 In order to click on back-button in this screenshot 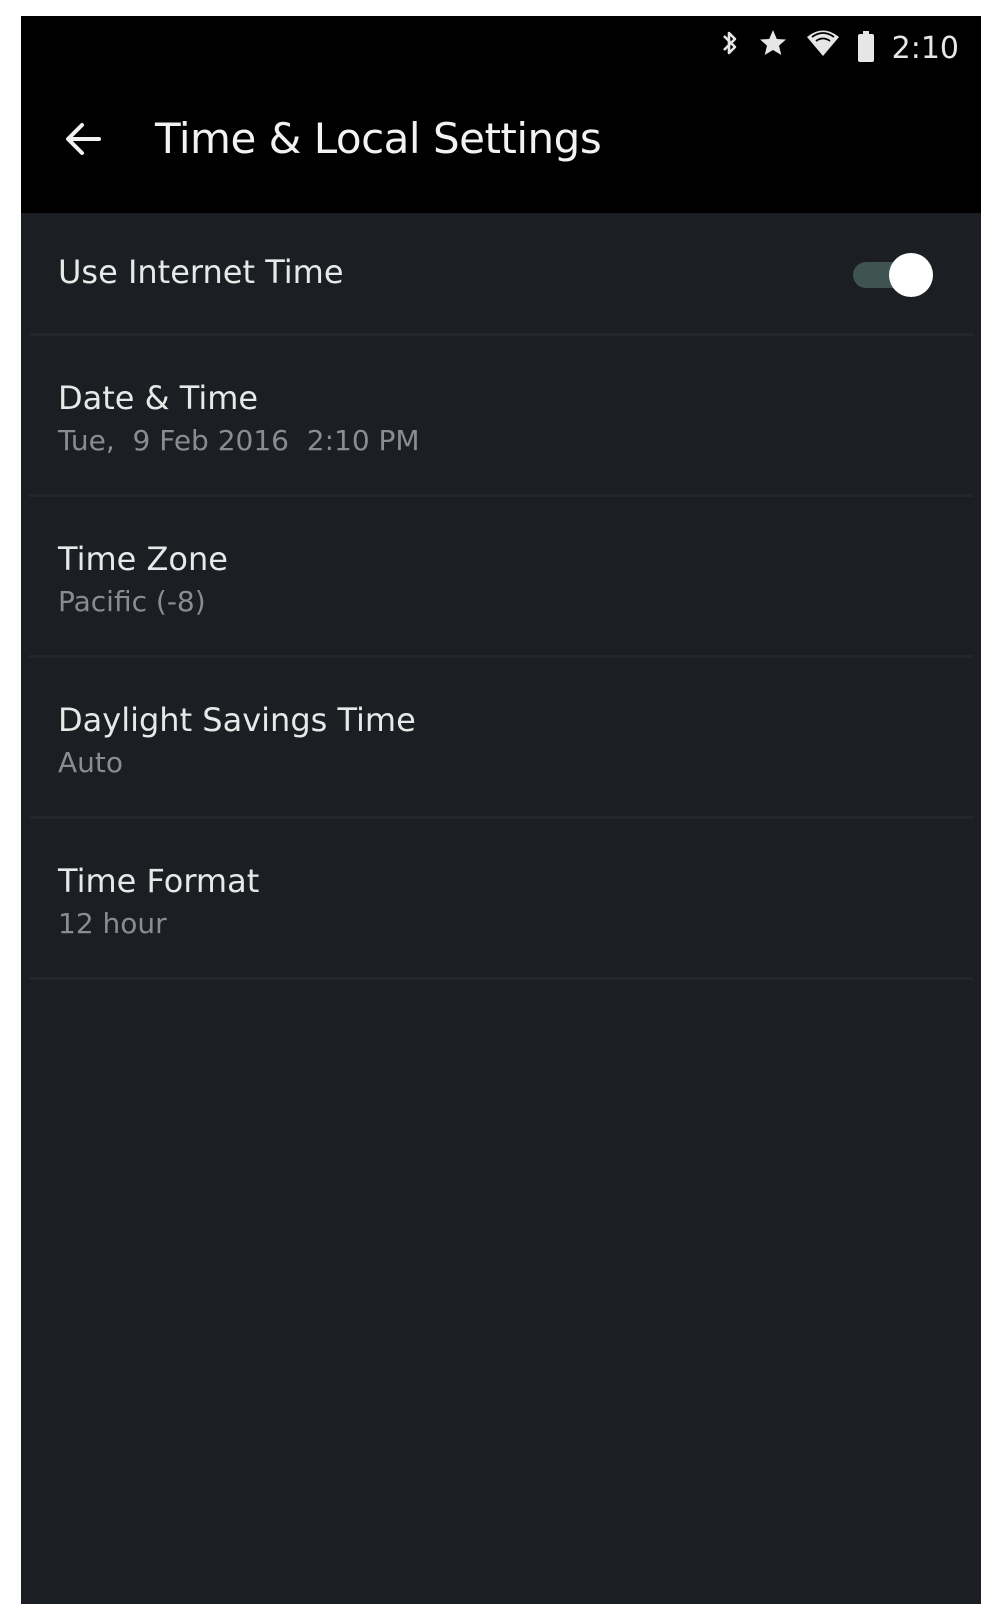, I will do `click(84, 139)`.